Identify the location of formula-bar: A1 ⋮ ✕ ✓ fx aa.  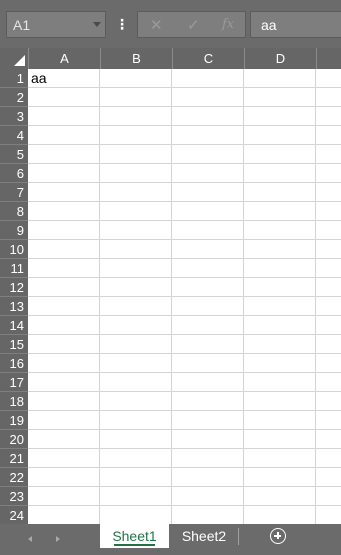
(170, 24).